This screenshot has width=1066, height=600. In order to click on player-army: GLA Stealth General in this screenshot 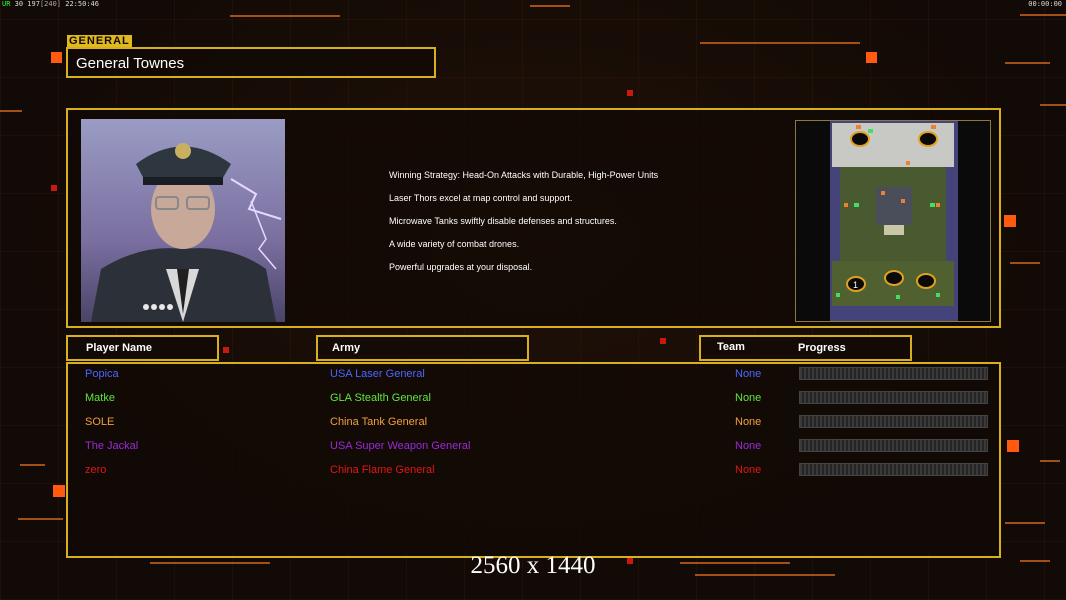, I will do `click(380, 398)`.